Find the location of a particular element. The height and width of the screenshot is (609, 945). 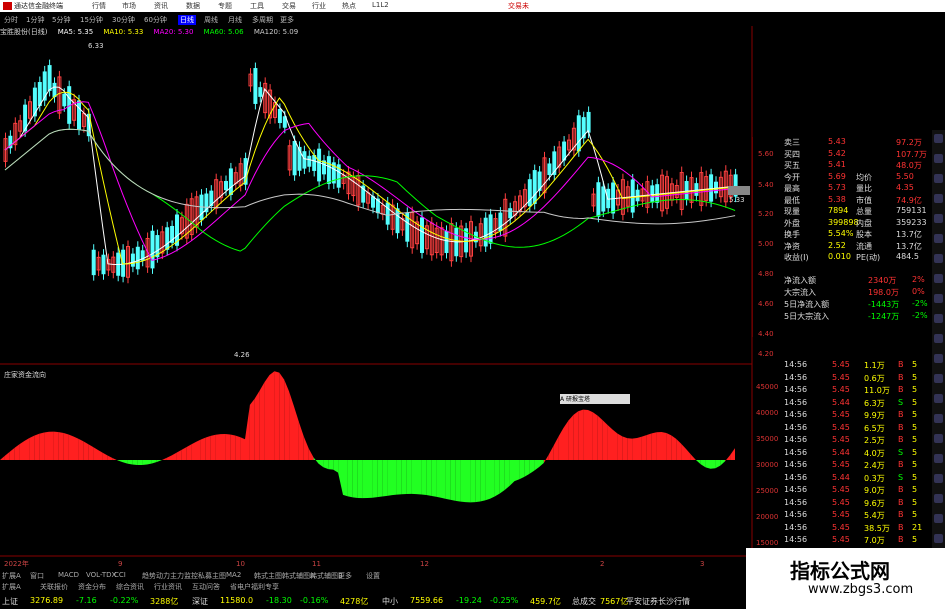

trade-cell: 1.1万 is located at coordinates (874, 365).